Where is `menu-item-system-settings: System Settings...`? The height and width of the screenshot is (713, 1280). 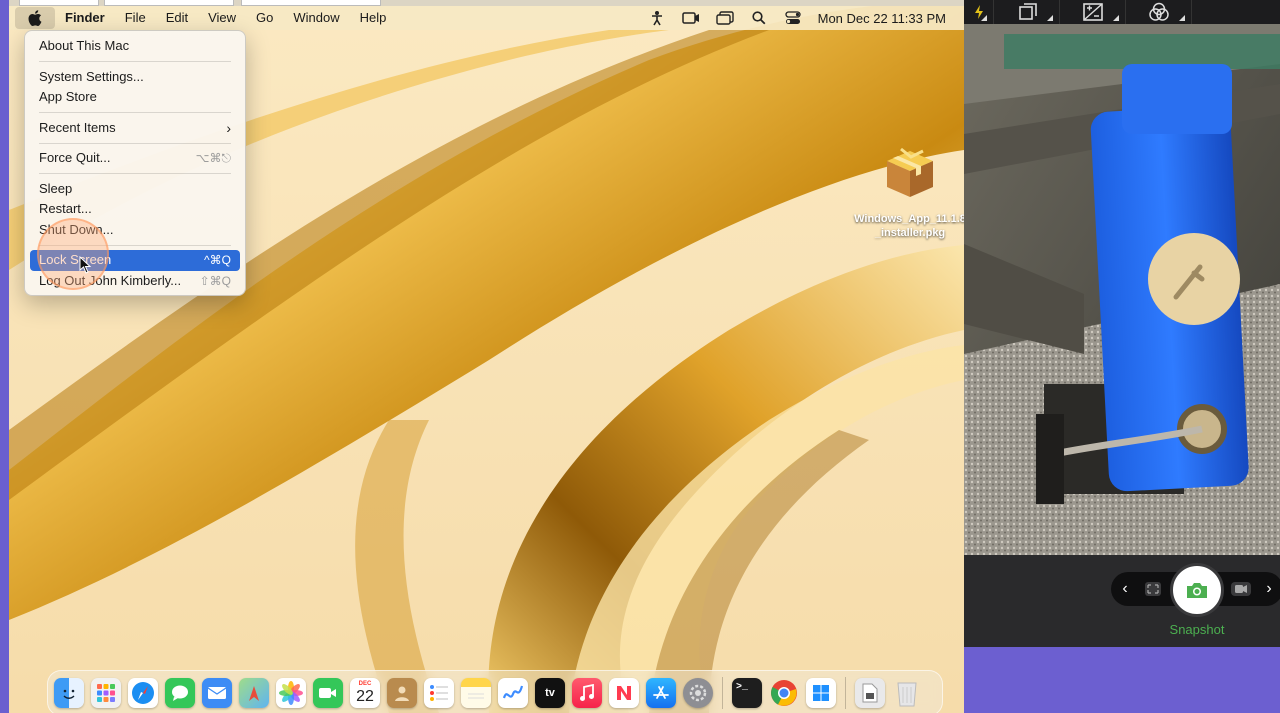 menu-item-system-settings: System Settings... is located at coordinates (135, 77).